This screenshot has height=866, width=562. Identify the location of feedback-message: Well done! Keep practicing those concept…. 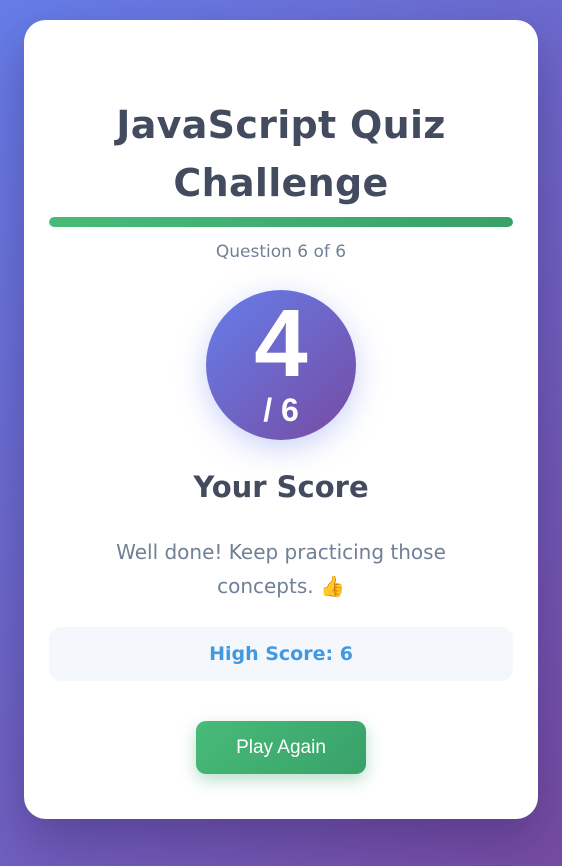
(281, 569).